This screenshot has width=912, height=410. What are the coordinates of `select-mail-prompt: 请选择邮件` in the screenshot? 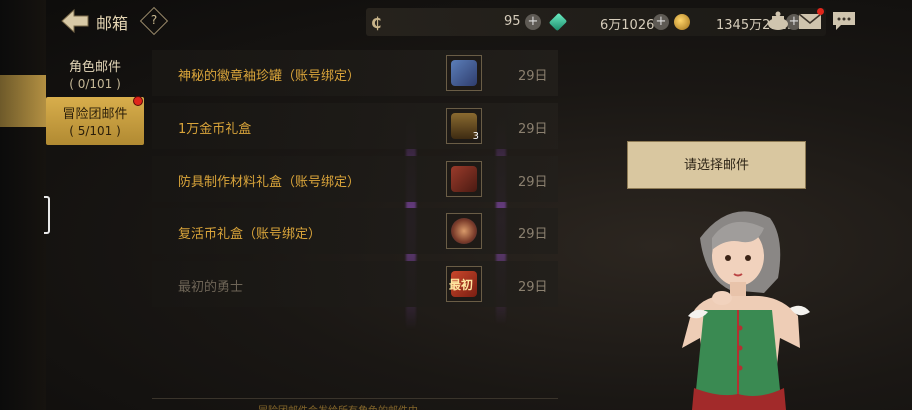 It's located at (716, 165).